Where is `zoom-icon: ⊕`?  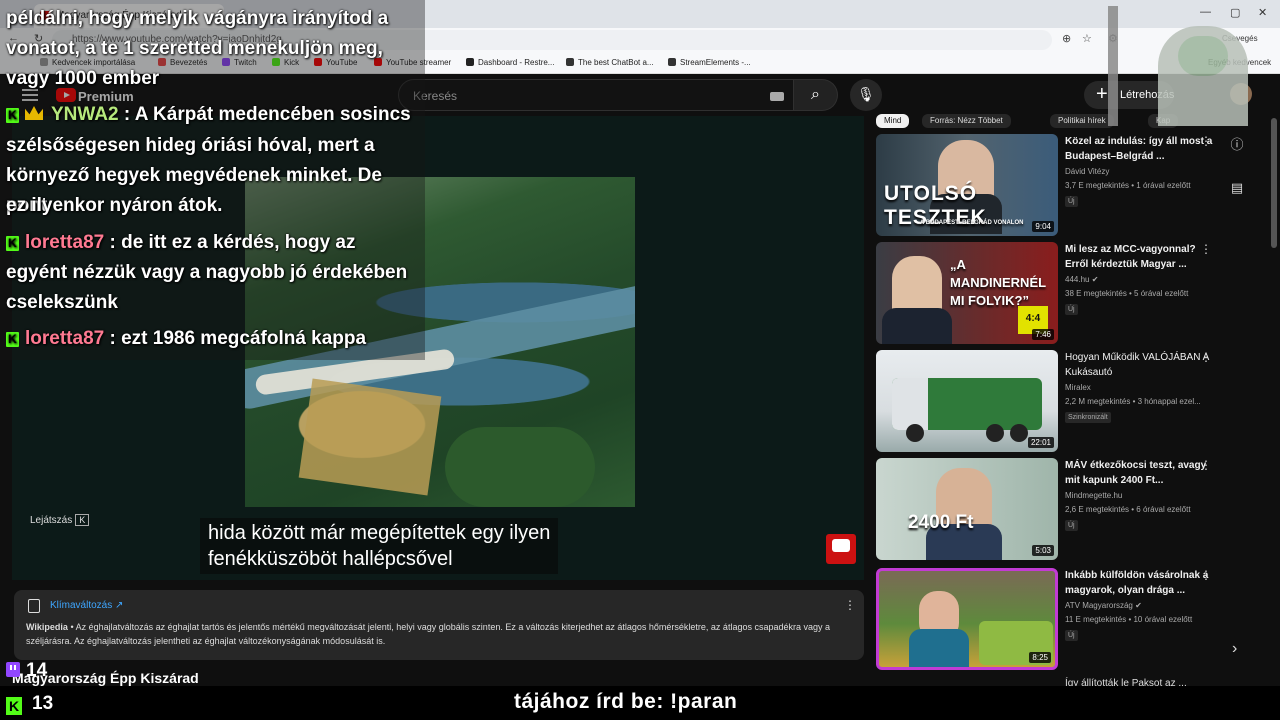 zoom-icon: ⊕ is located at coordinates (1066, 38).